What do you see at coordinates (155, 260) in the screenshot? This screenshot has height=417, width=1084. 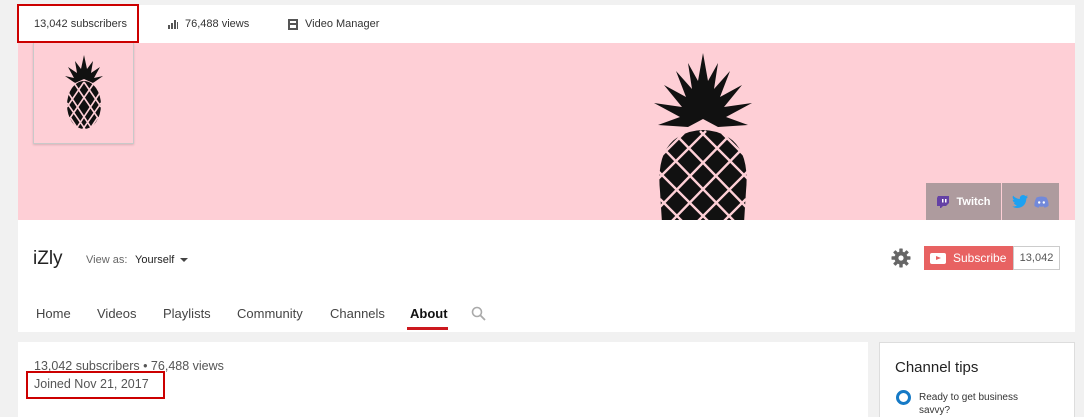 I see `view-as-value: Yourself` at bounding box center [155, 260].